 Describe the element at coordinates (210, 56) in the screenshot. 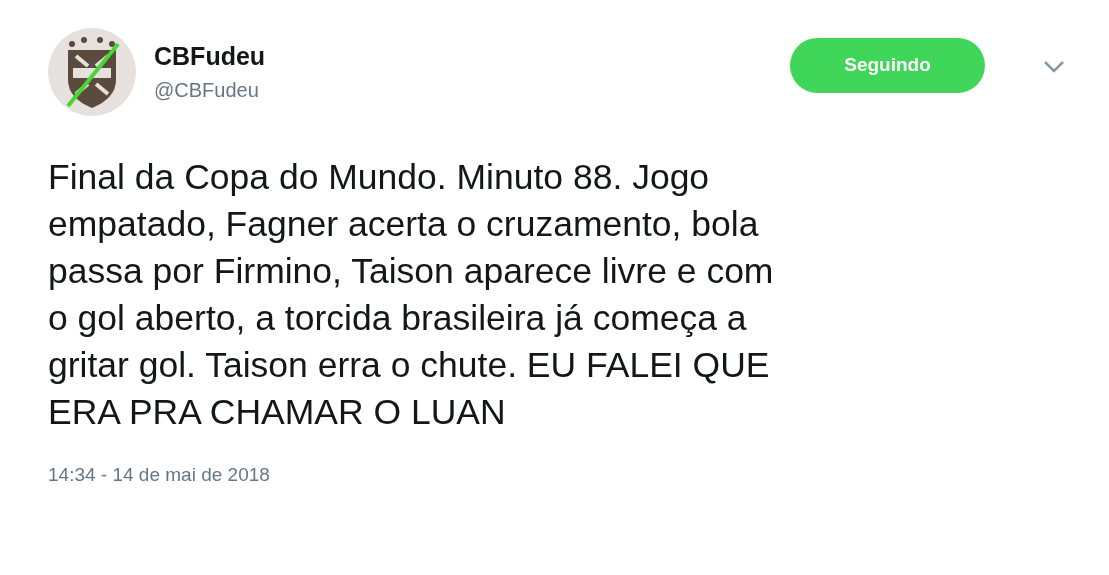

I see `author-name: CBFudeu` at that location.